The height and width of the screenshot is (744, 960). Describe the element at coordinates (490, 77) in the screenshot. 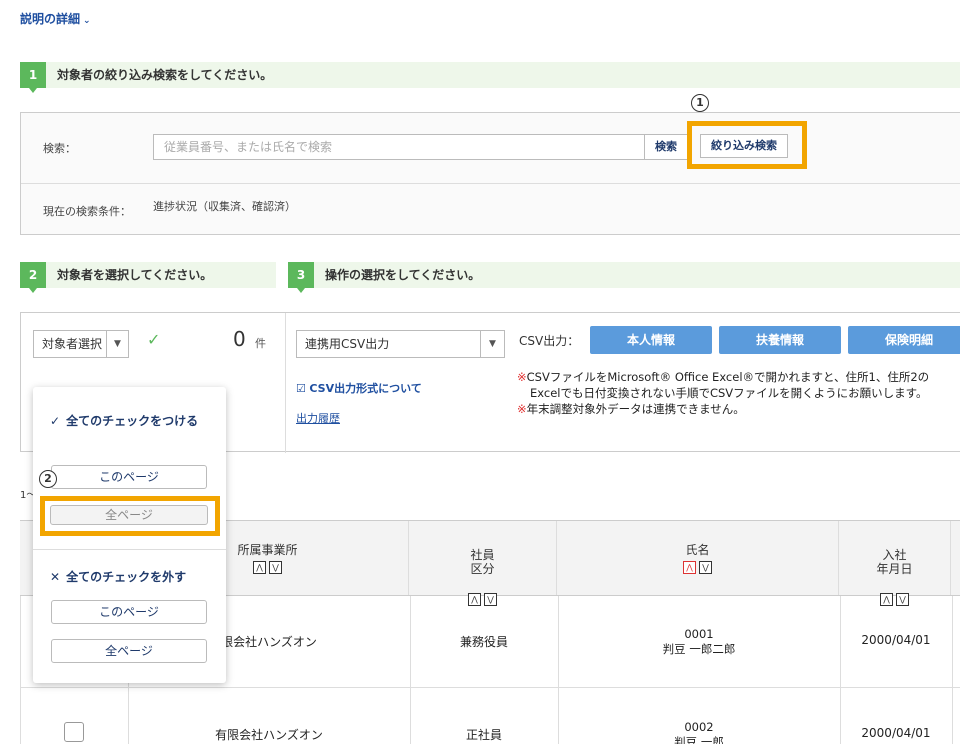

I see `step1-bar: 1 対象者の絞り込み検索をしてください。` at that location.